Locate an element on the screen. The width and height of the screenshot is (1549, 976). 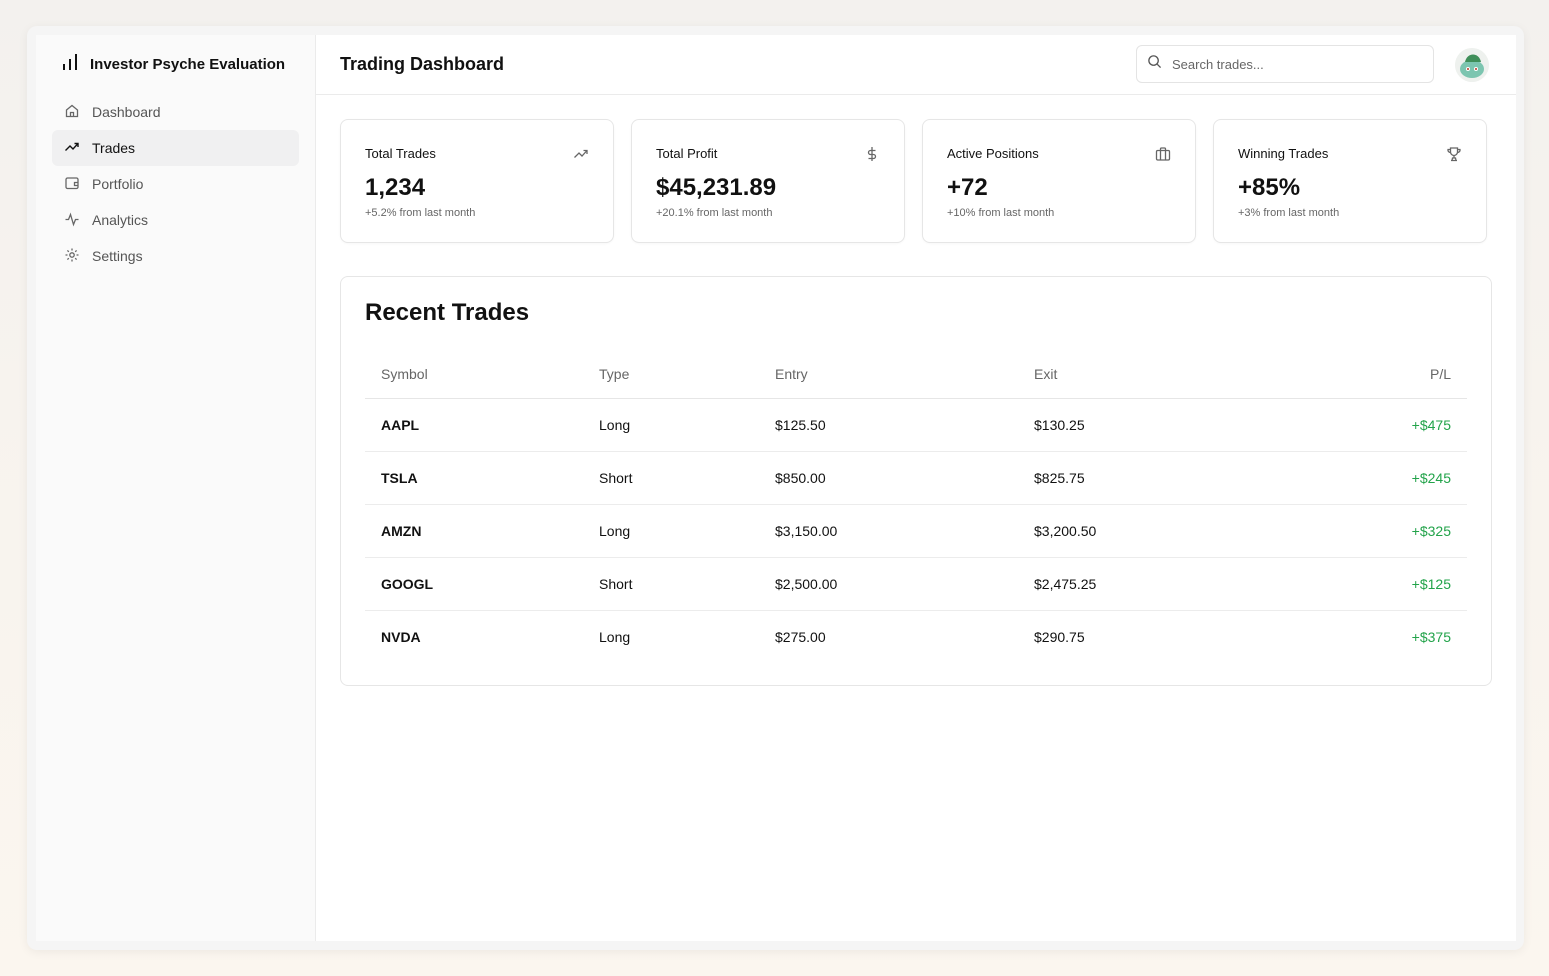
stat-title: Winning Trades is located at coordinates (1283, 153).